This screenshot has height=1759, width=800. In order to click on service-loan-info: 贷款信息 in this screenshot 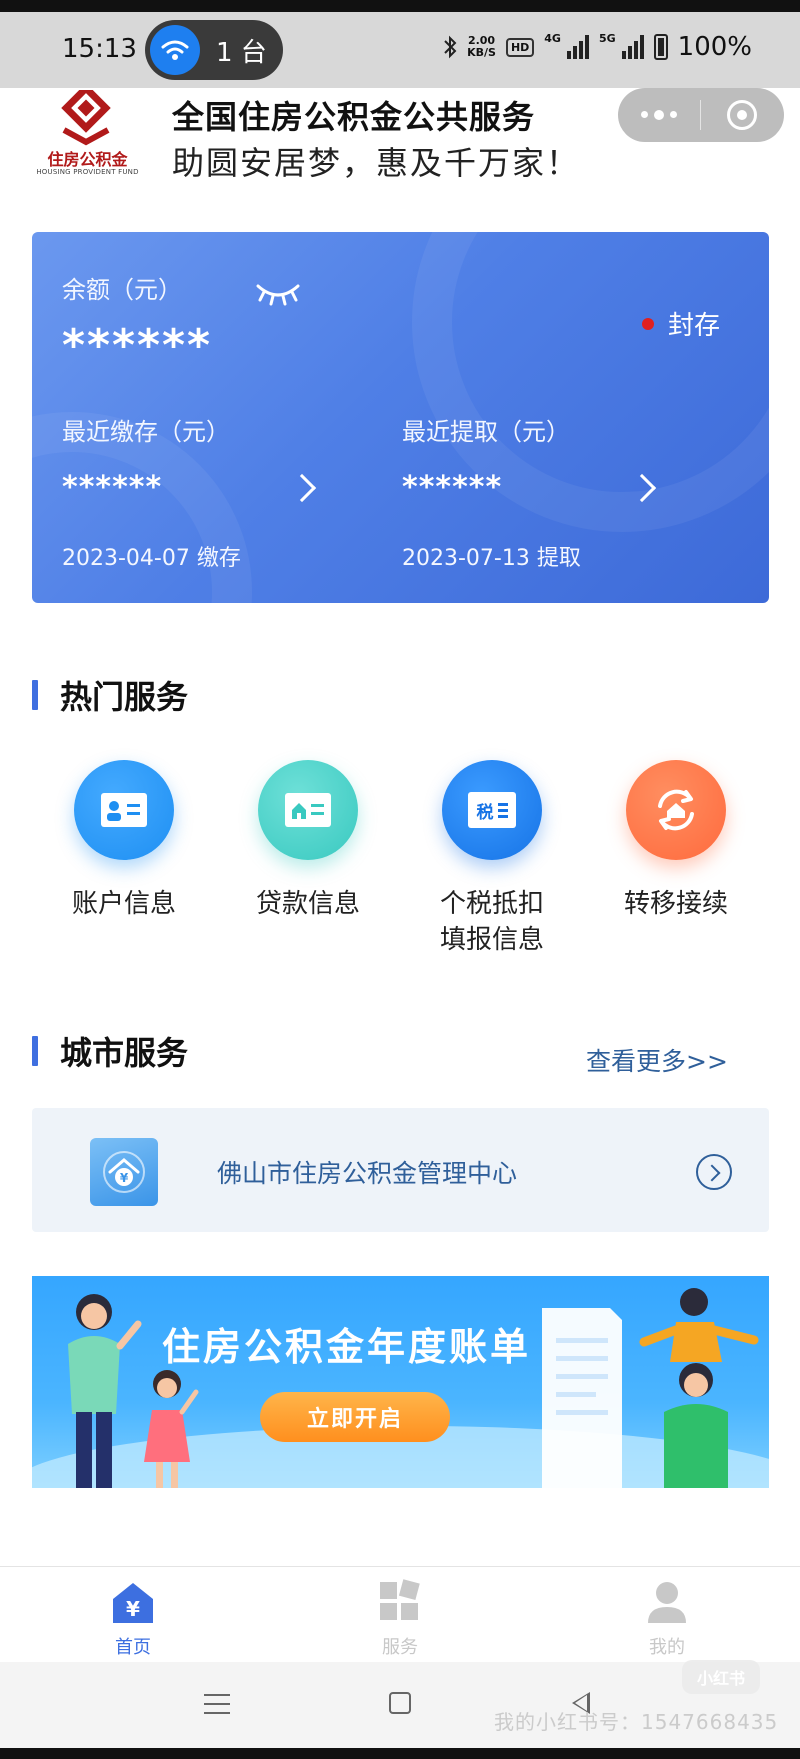, I will do `click(308, 841)`.